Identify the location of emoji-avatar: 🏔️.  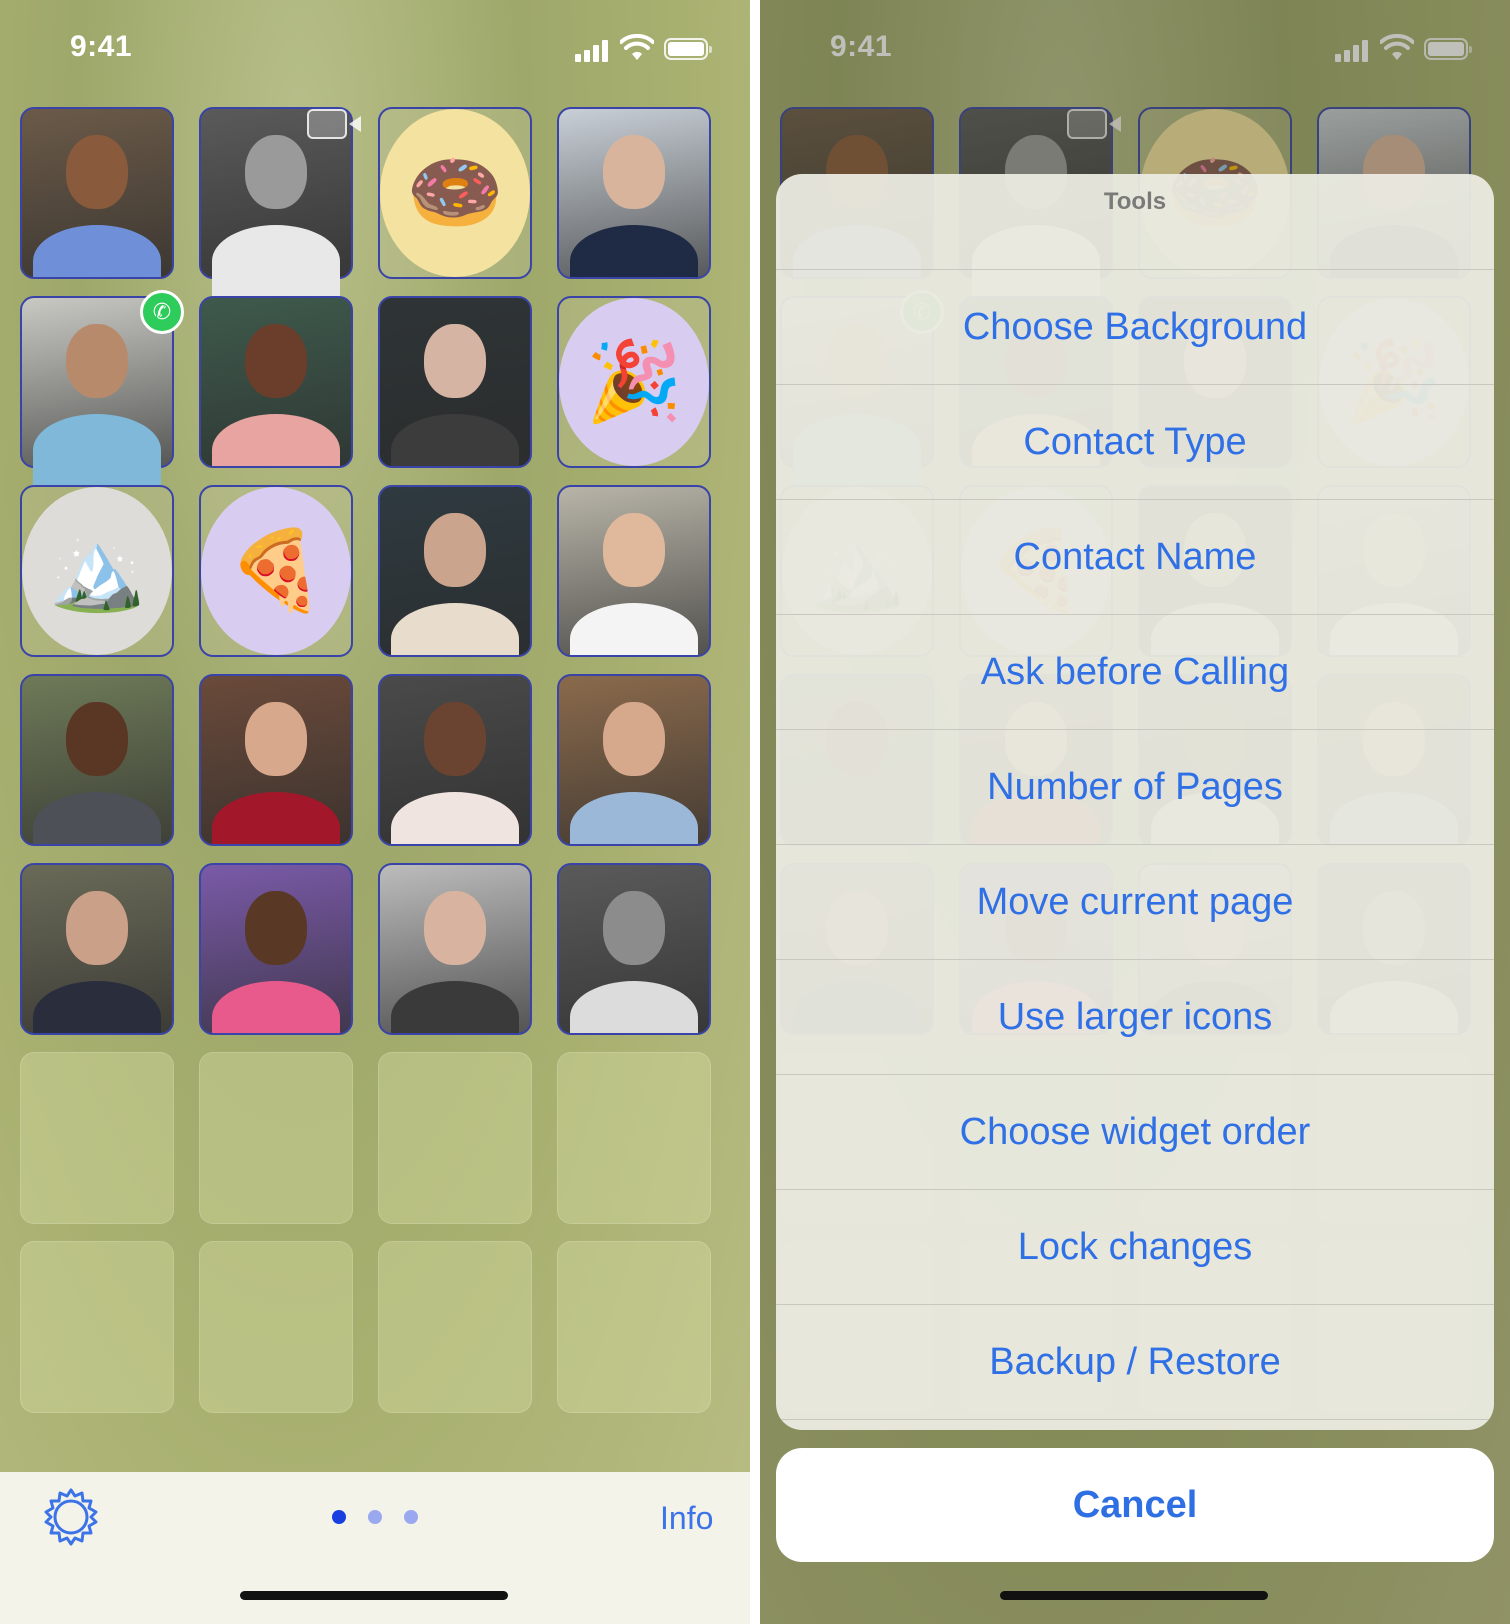
(97, 571).